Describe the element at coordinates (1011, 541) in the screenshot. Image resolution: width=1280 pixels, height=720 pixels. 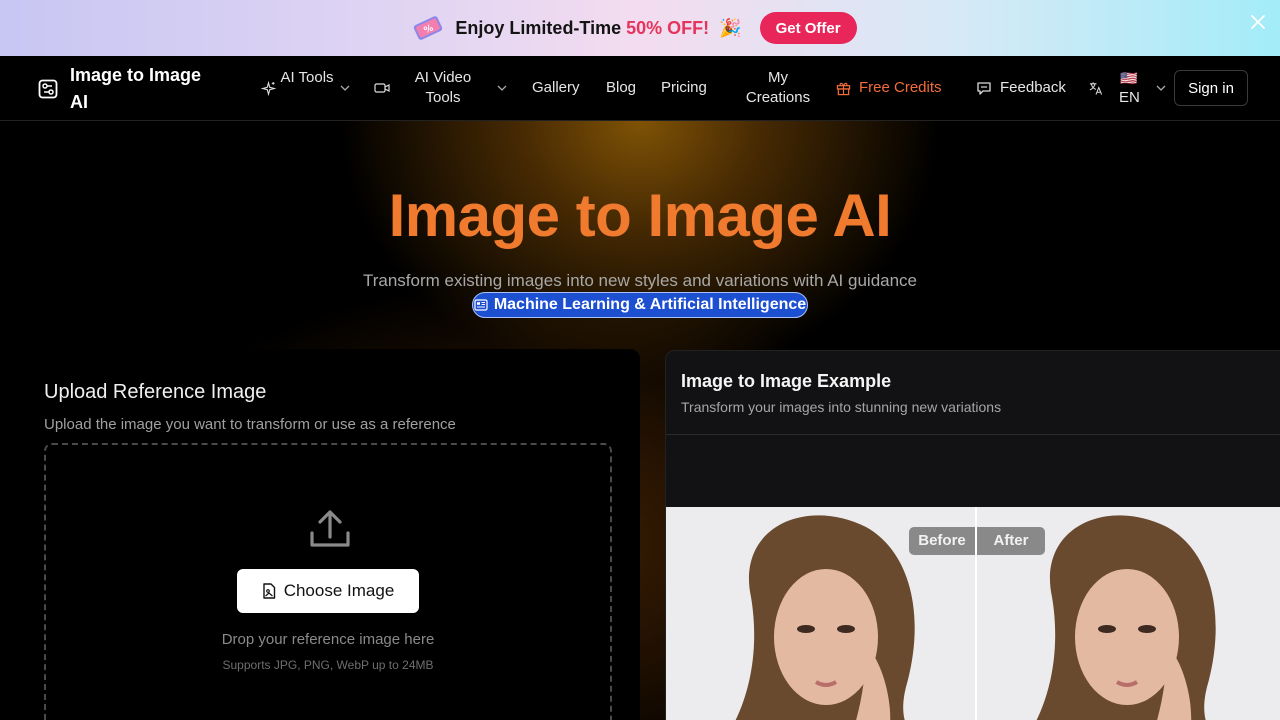
I see `after-label: After` at that location.